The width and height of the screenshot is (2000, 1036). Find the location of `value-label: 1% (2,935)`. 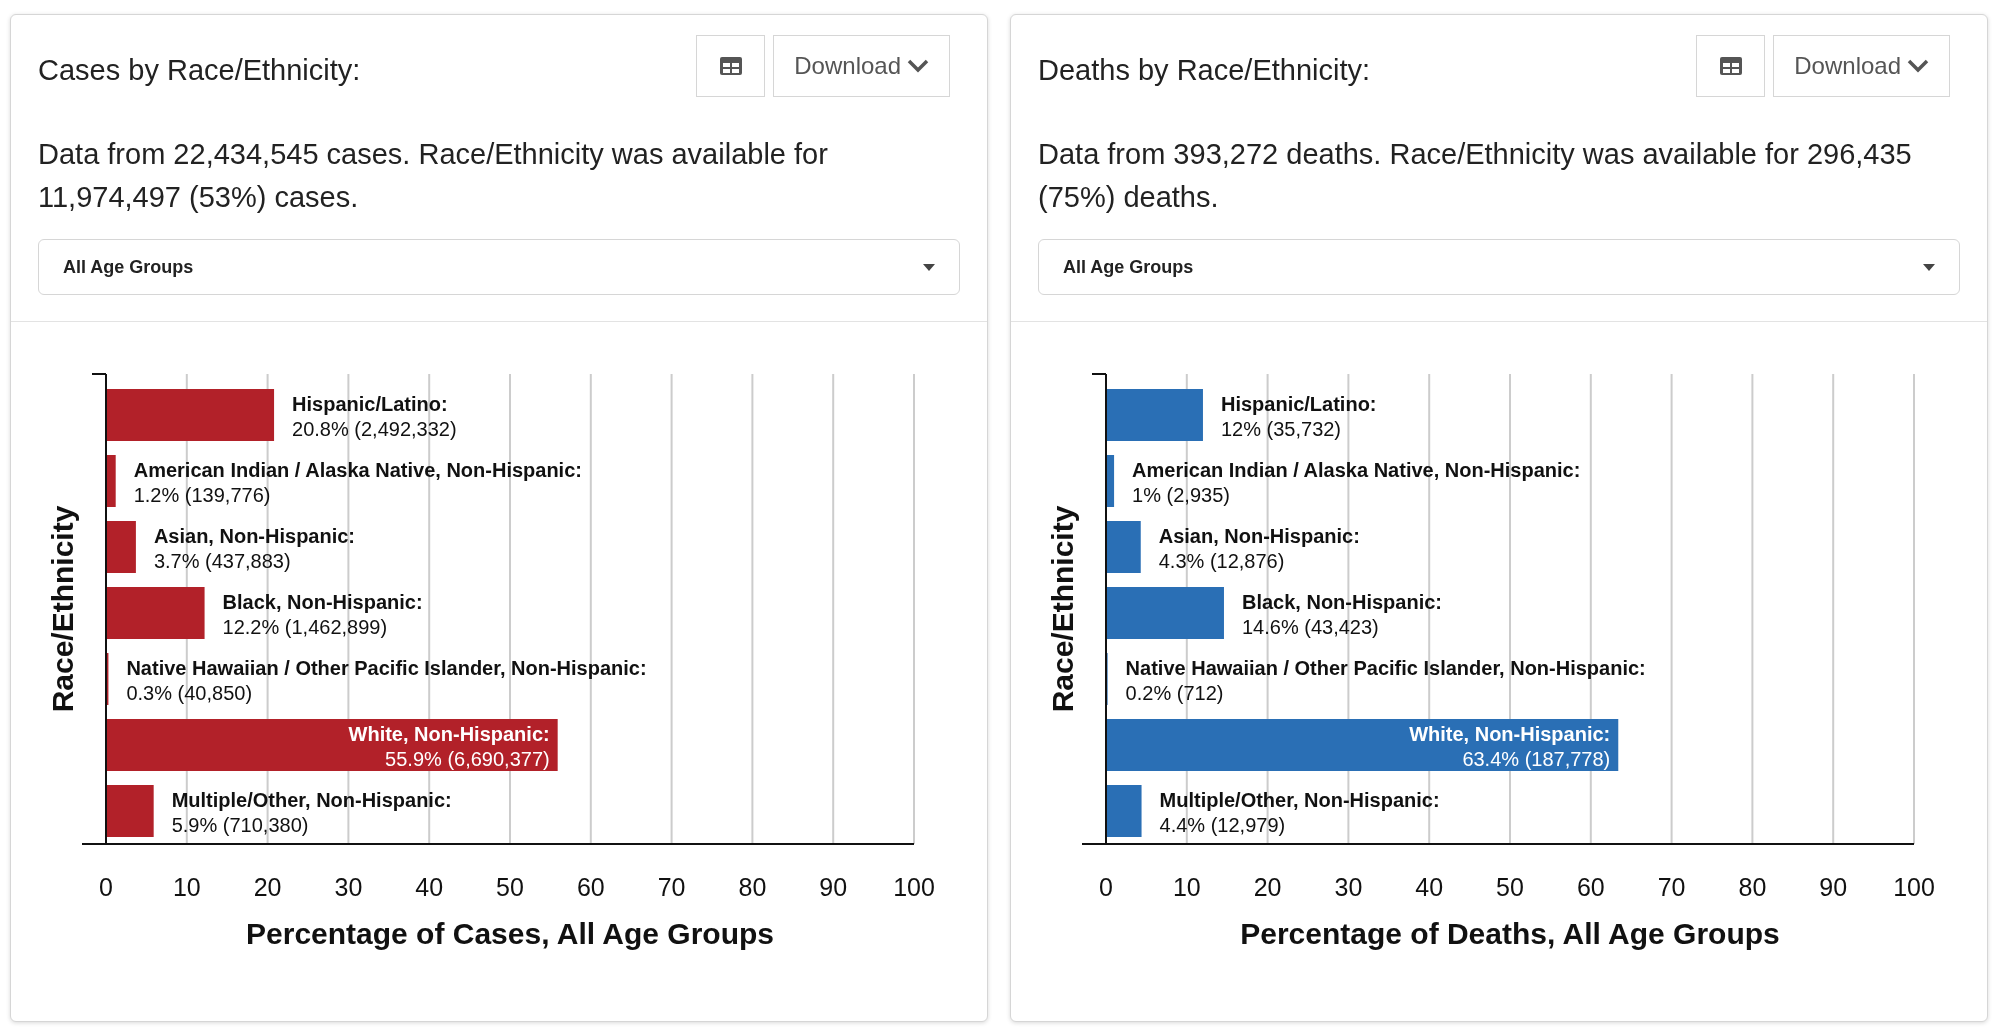

value-label: 1% (2,935) is located at coordinates (1181, 495).